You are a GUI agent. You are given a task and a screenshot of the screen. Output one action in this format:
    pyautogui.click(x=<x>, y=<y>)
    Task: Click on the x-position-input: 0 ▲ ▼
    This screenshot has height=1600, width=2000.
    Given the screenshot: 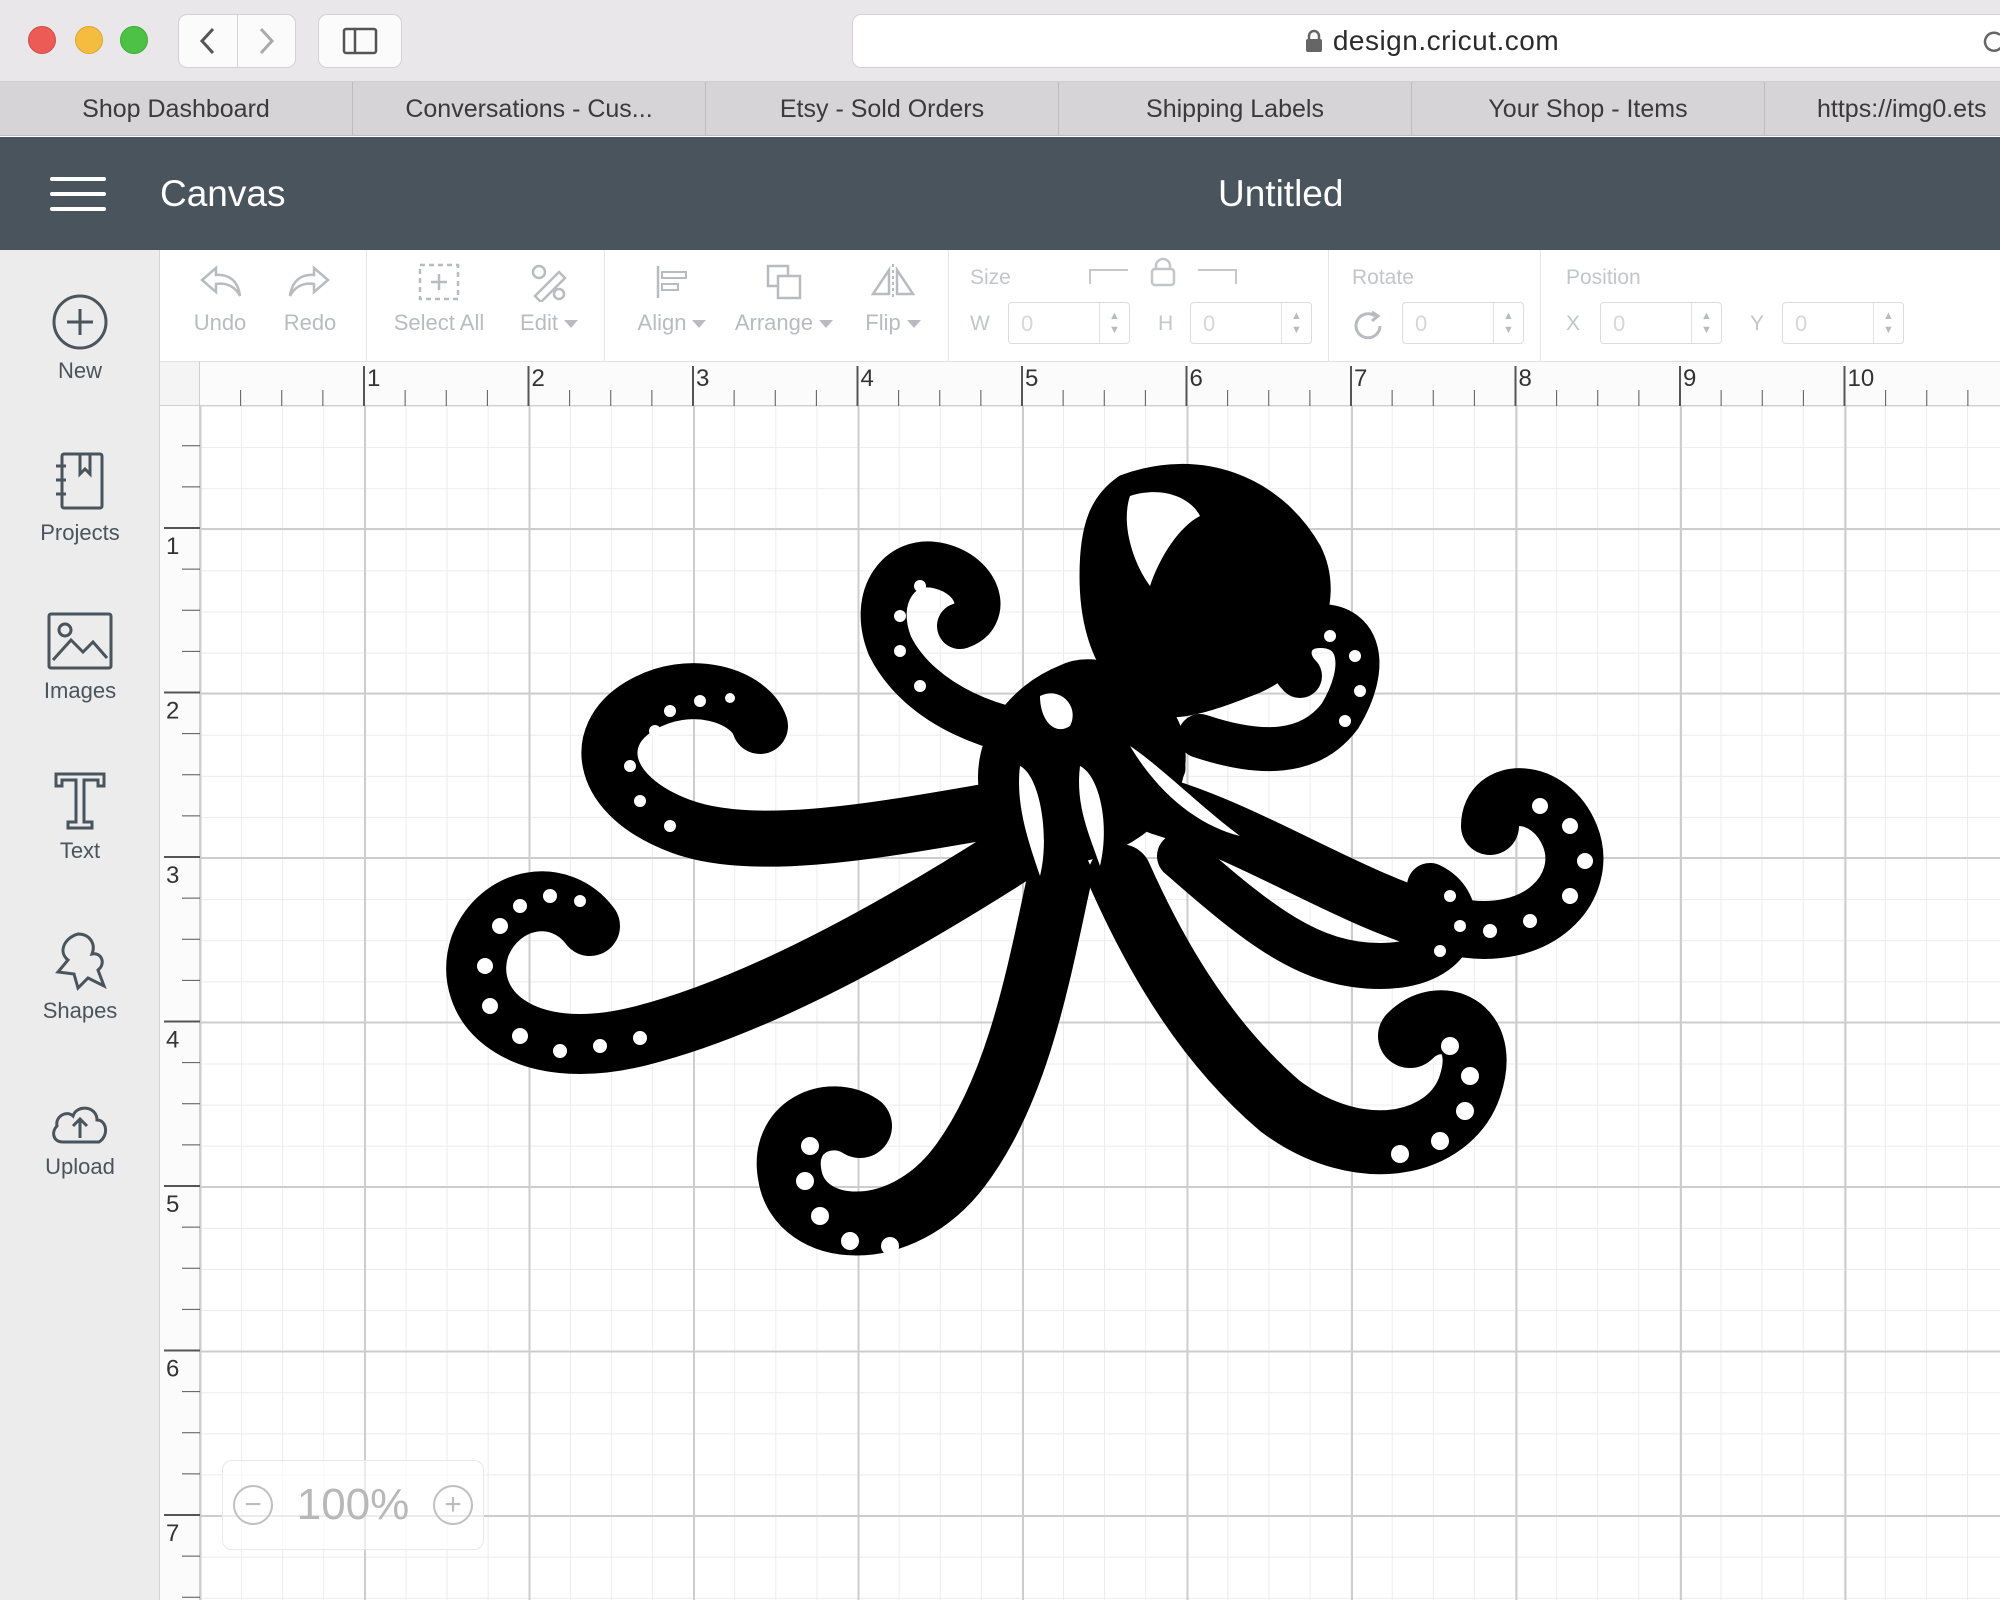 What is the action you would take?
    pyautogui.click(x=1661, y=323)
    